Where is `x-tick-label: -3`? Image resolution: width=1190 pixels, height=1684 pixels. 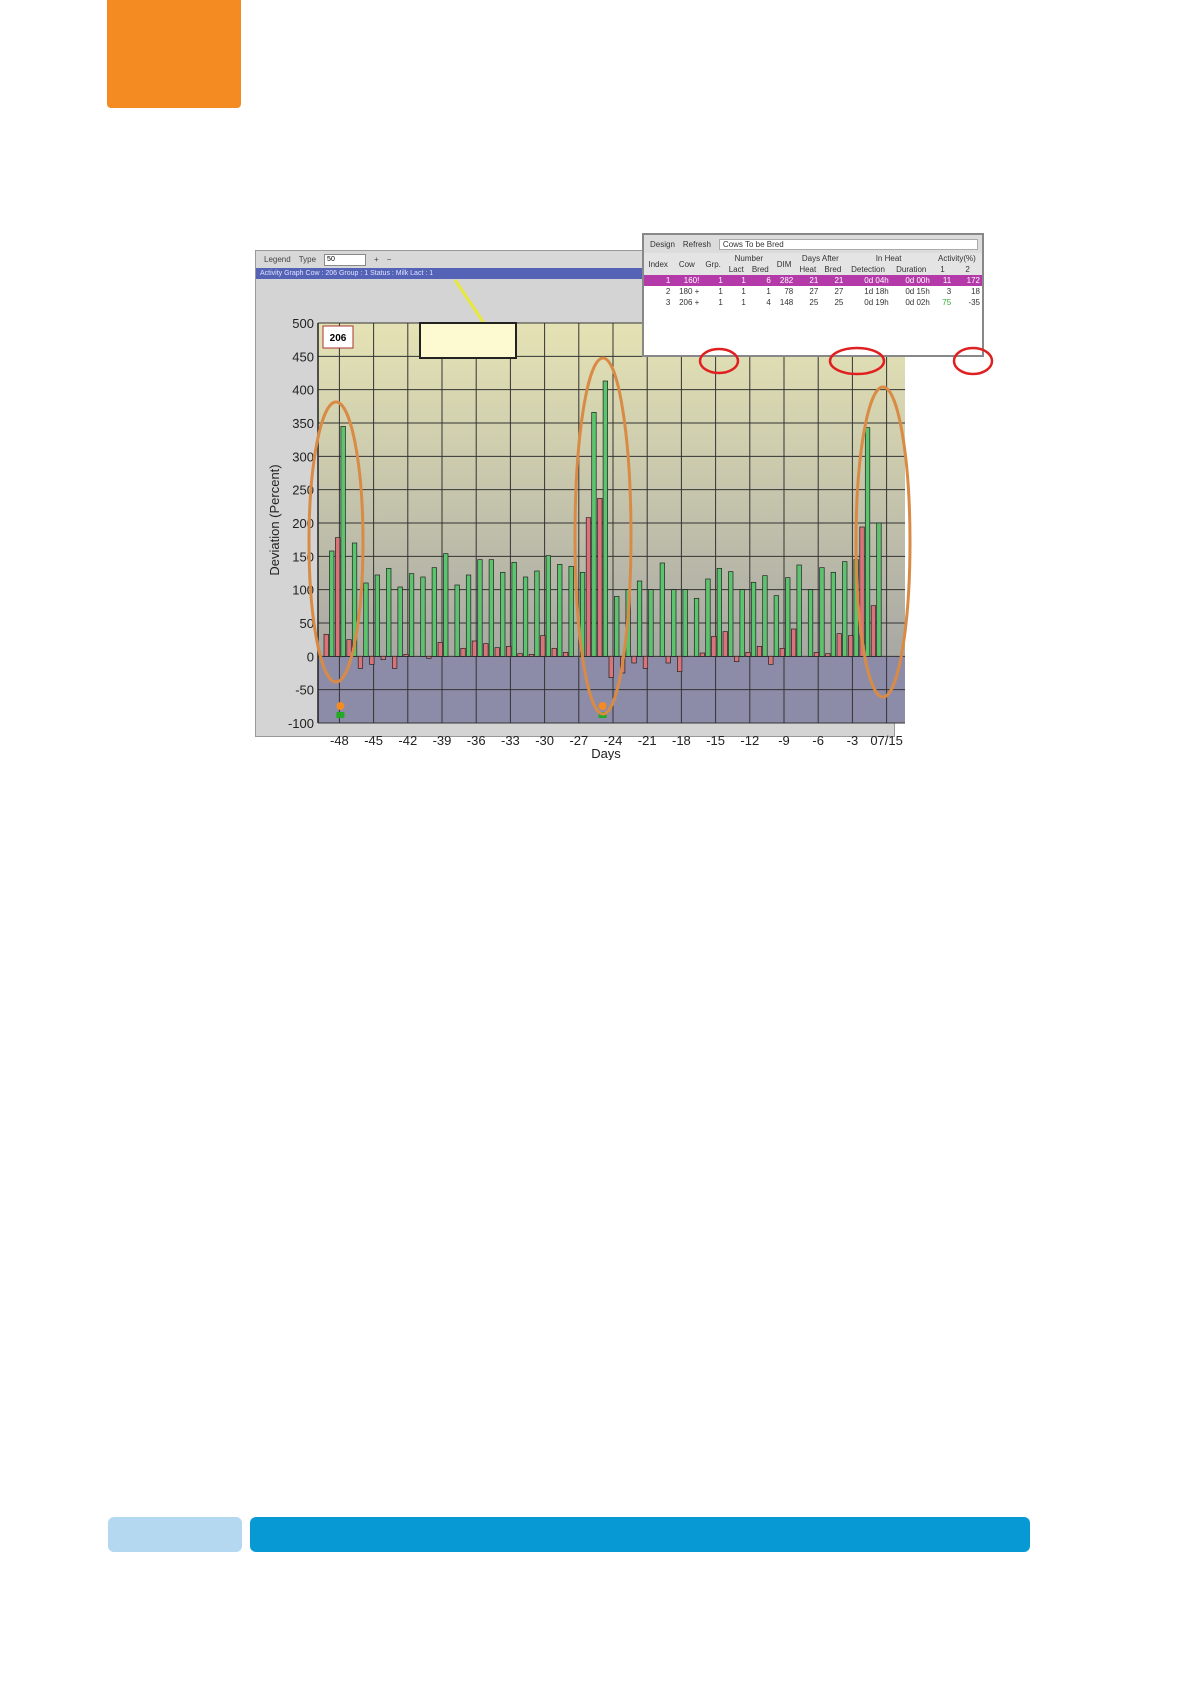
x-tick-label: -3 is located at coordinates (853, 740).